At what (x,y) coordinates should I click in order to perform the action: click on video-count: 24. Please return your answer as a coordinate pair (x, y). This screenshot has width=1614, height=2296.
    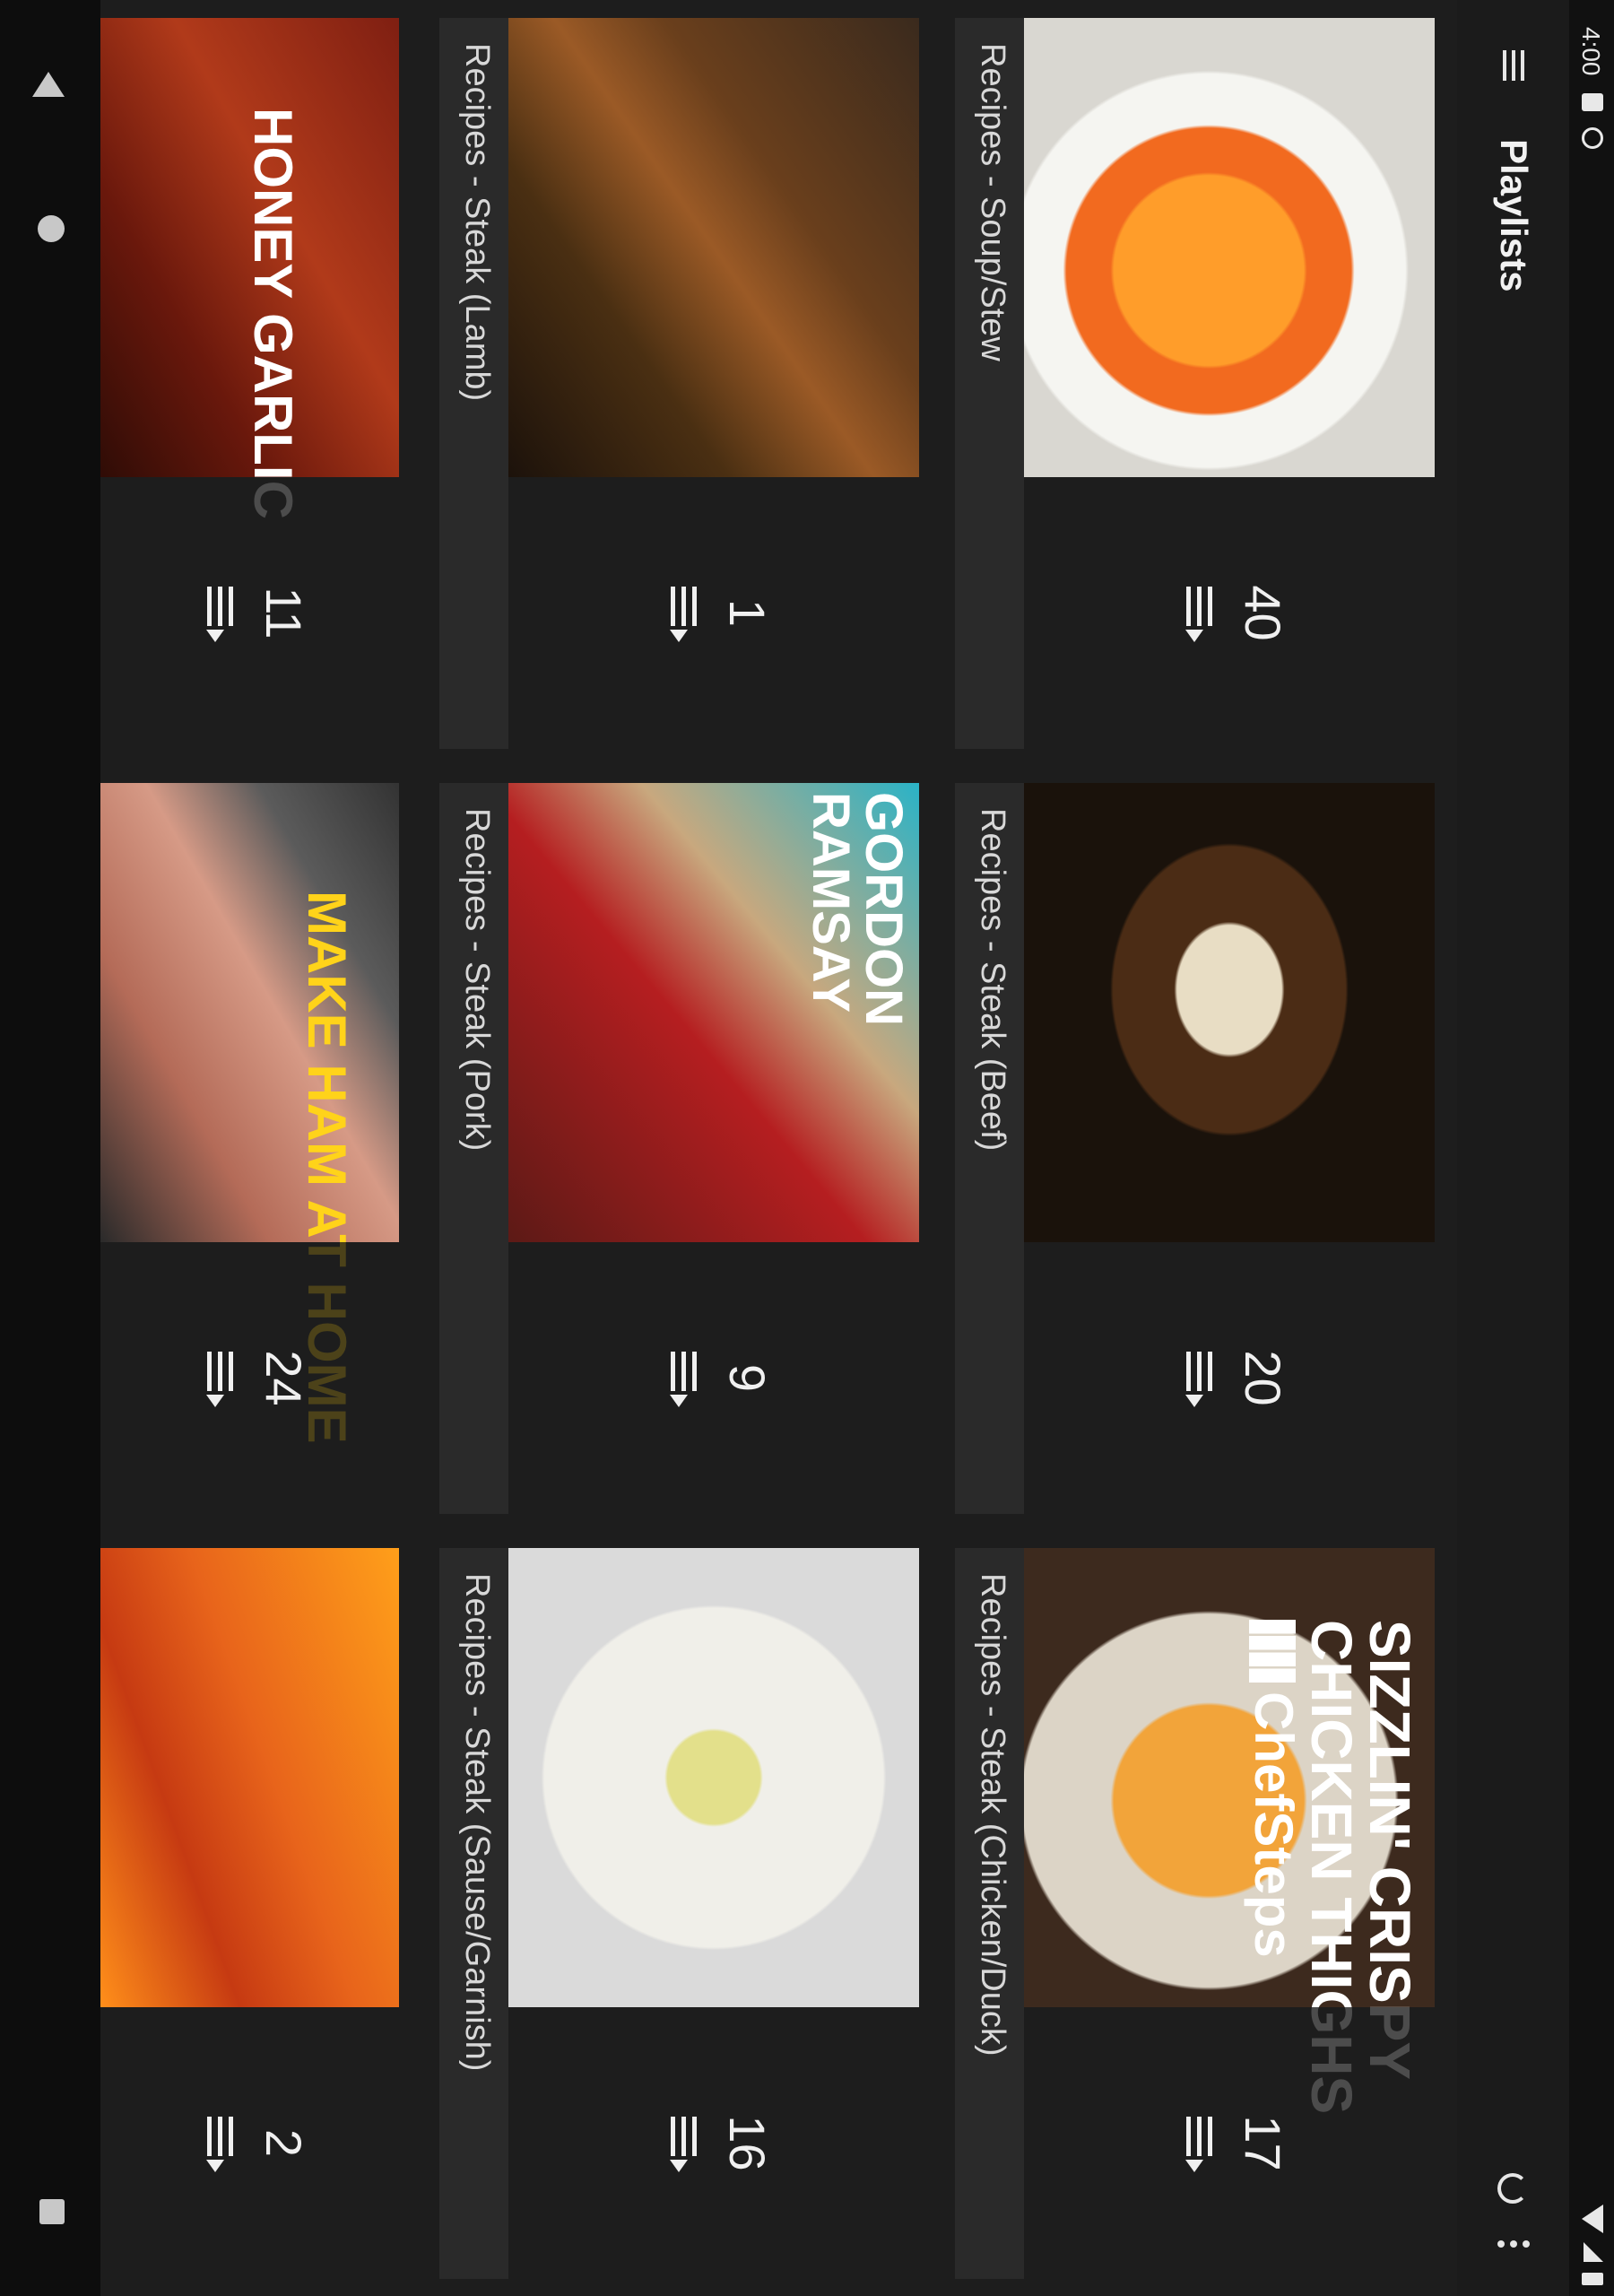
    Looking at the image, I should click on (284, 1378).